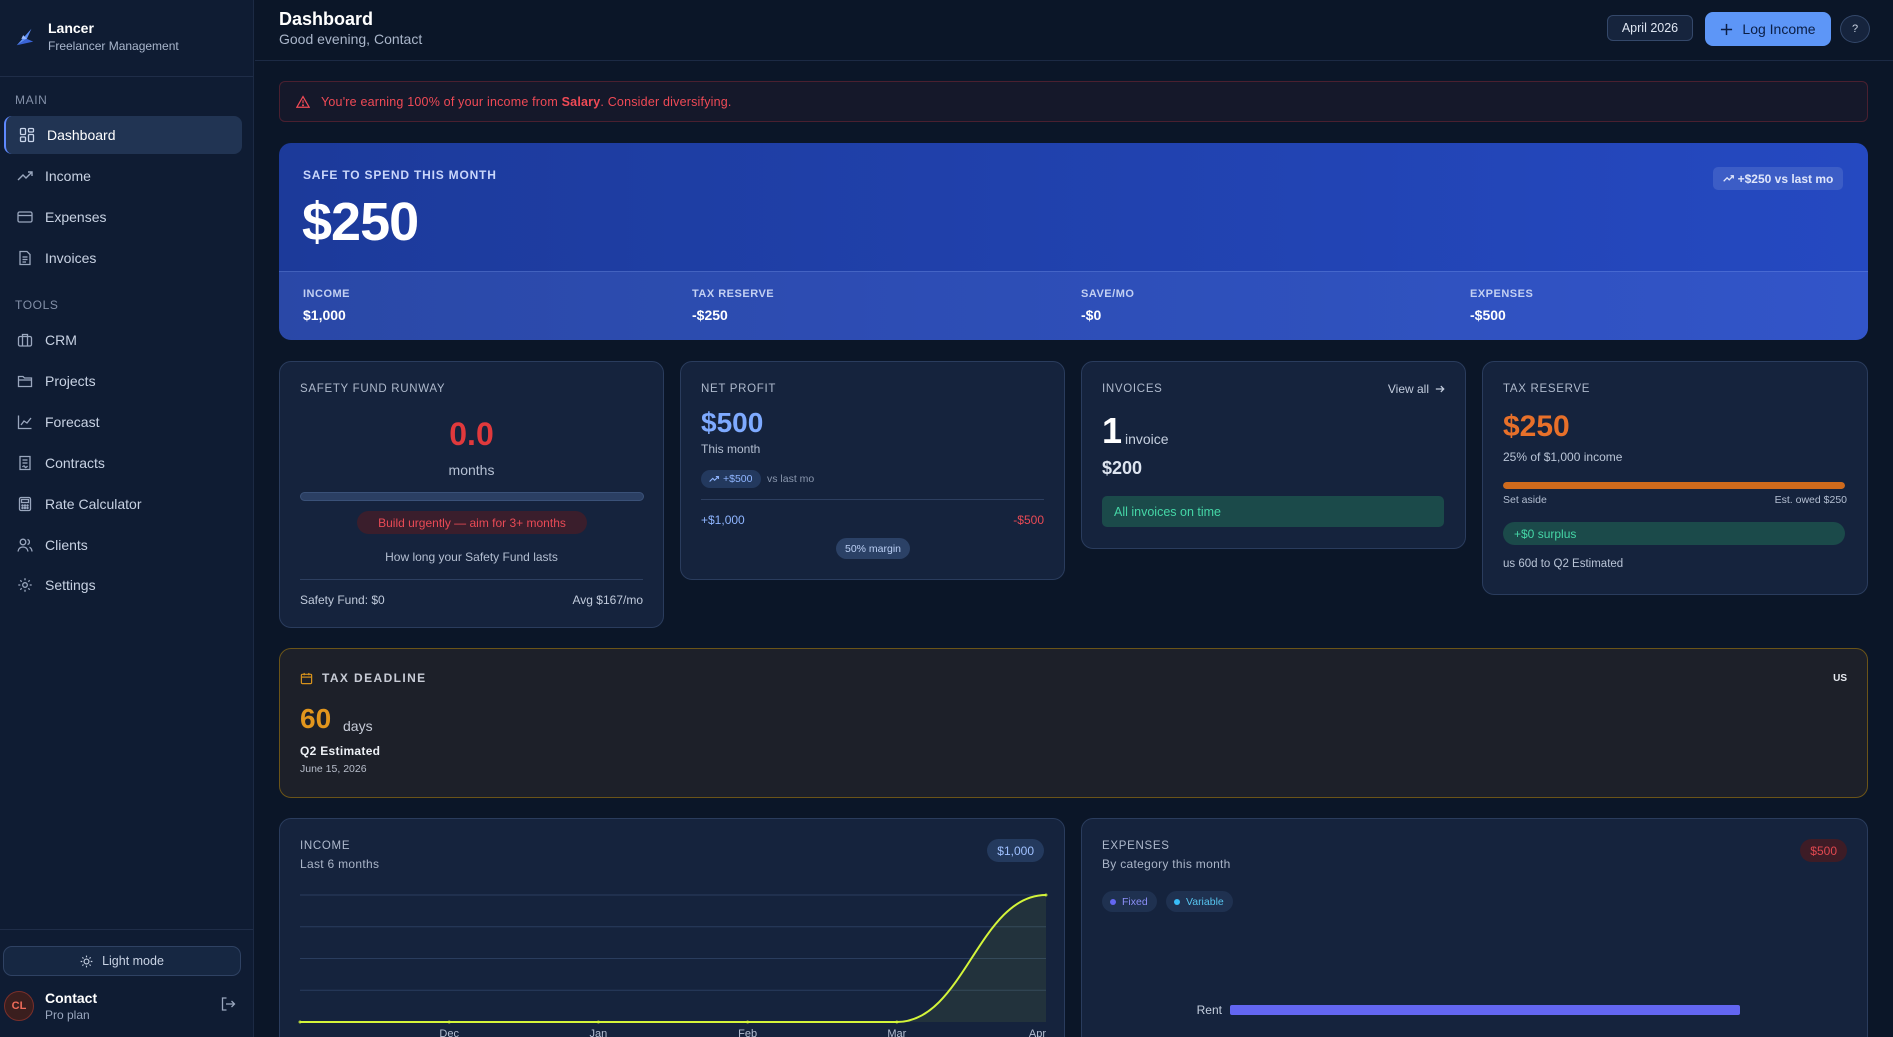  Describe the element at coordinates (1408, 389) in the screenshot. I see `view-all-label: View all` at that location.